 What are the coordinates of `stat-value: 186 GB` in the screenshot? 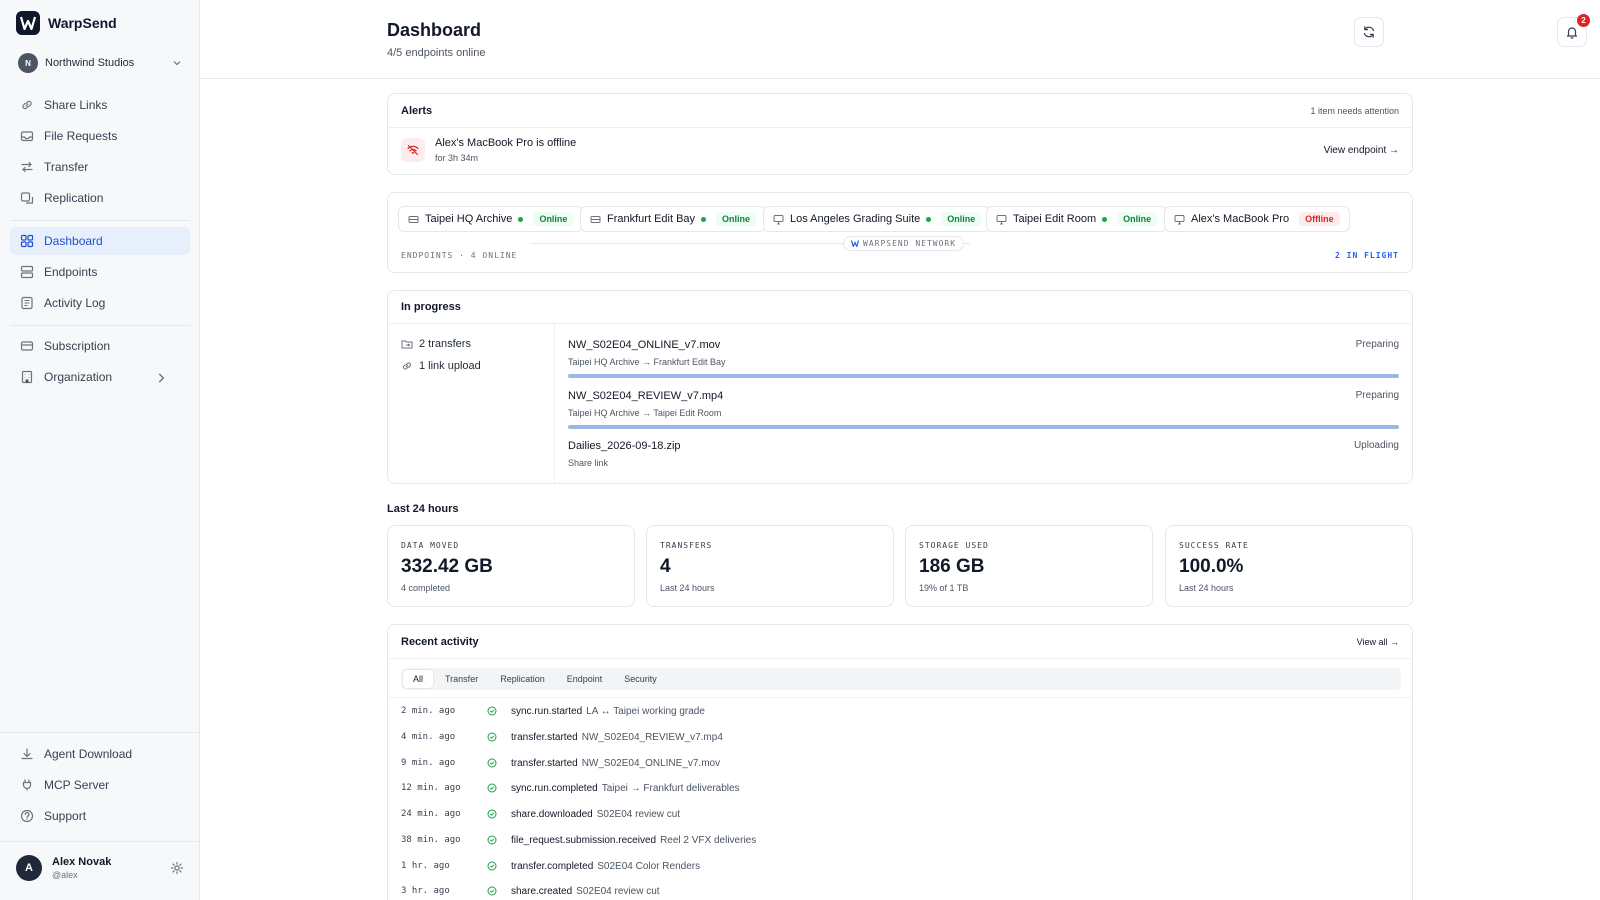 It's located at (952, 566).